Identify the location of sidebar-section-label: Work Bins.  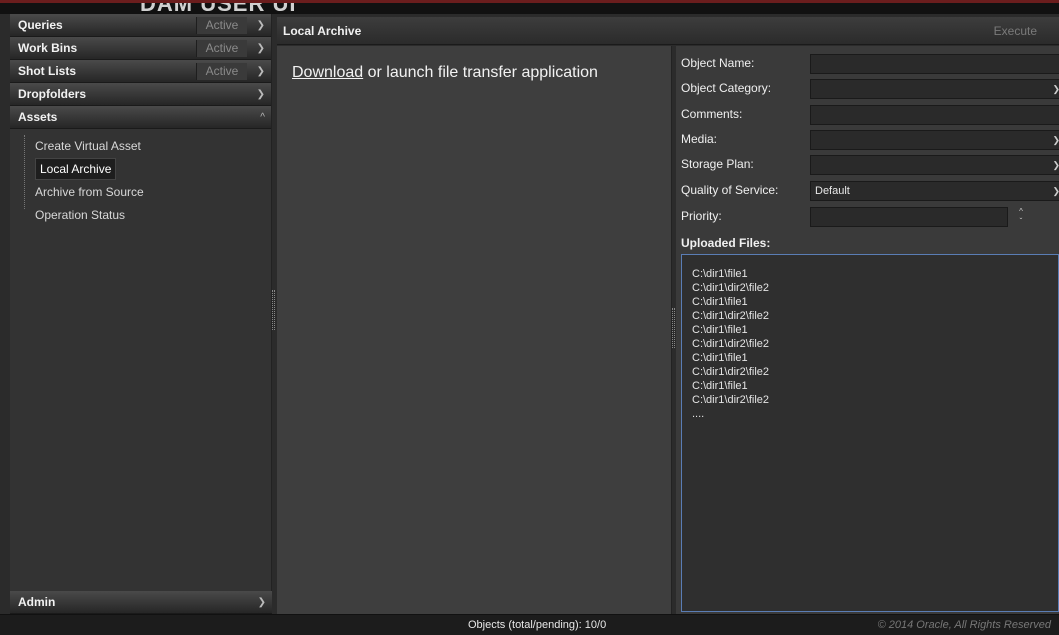
(48, 48).